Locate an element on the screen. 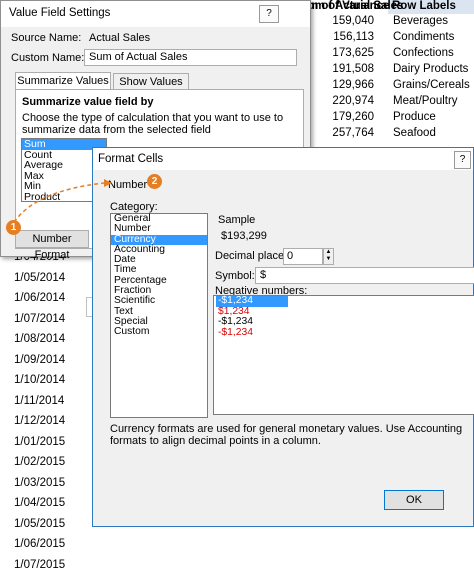 Image resolution: width=474 pixels, height=575 pixels. date-cell: 1/06/2015 is located at coordinates (44, 544).